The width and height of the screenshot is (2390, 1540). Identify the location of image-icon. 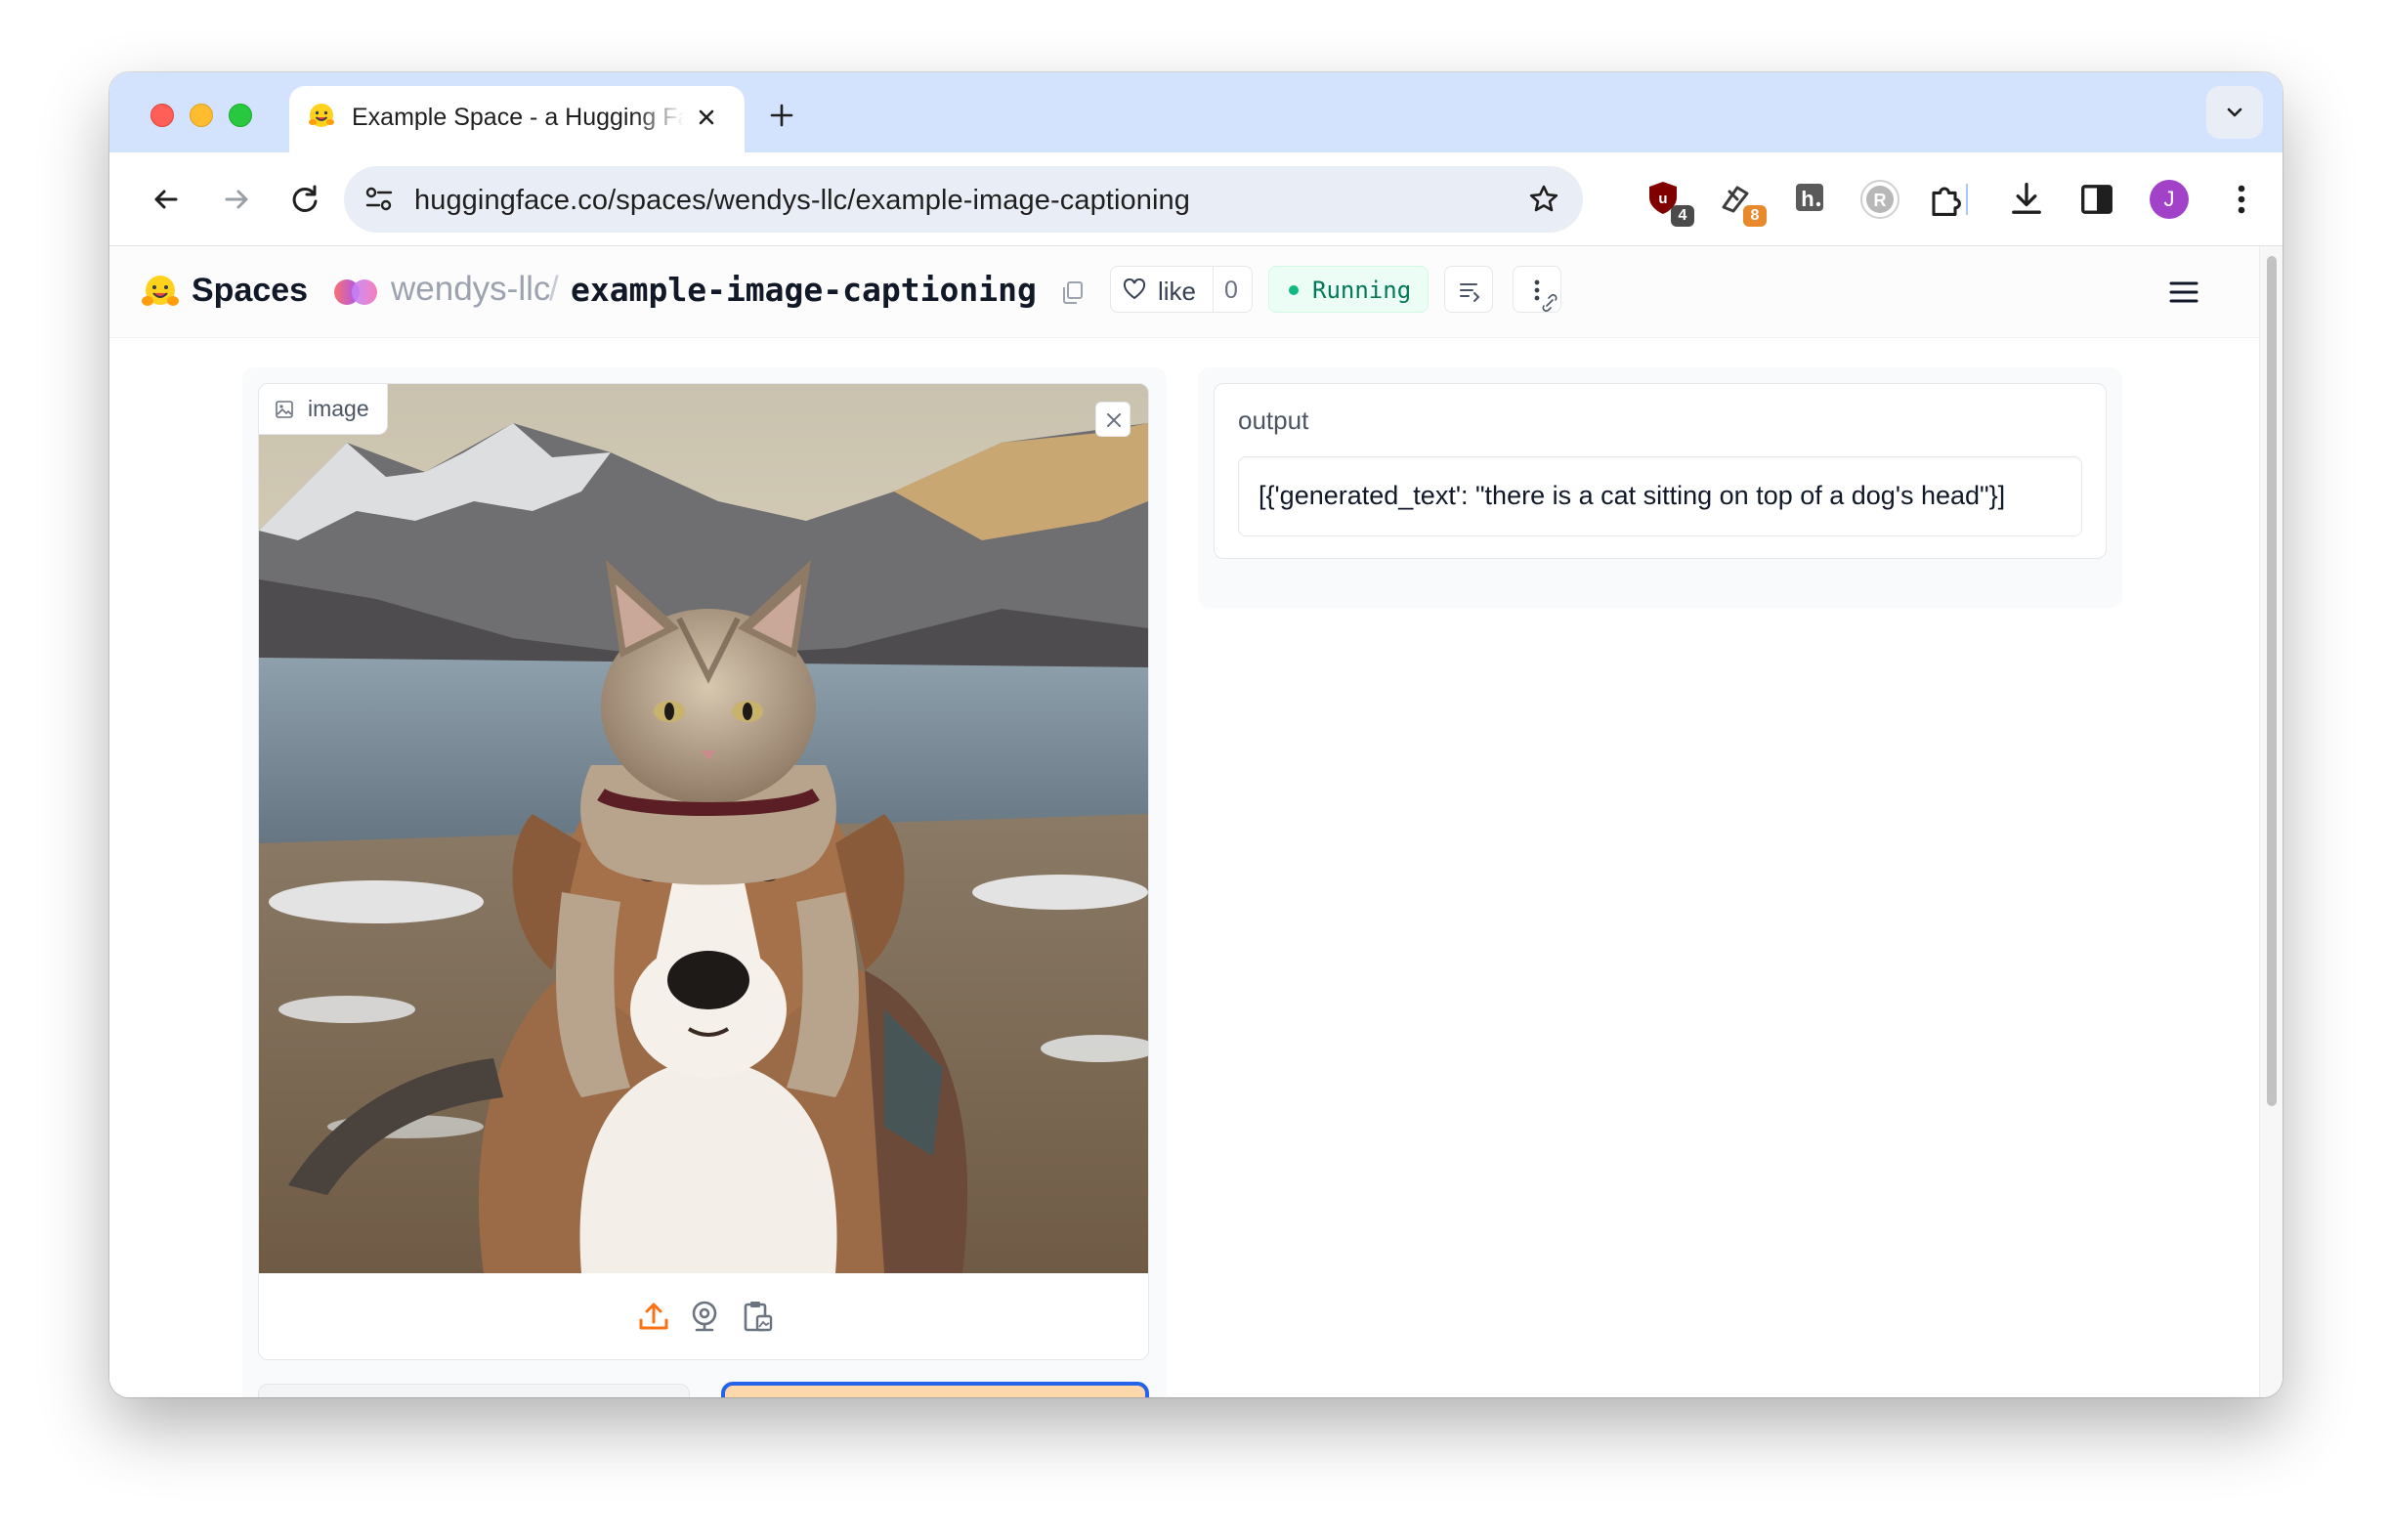
(284, 409).